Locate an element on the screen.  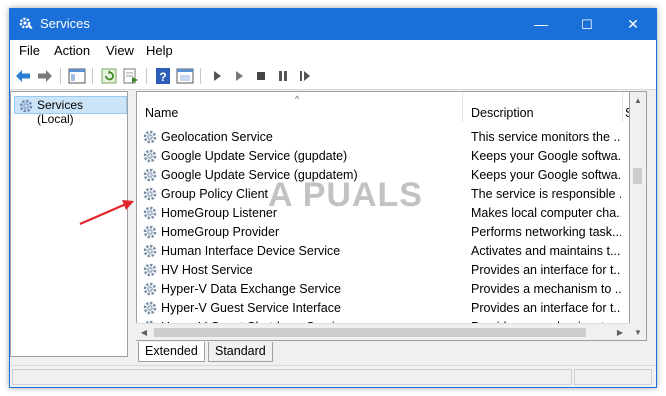
help-icon: ? is located at coordinates (163, 76).